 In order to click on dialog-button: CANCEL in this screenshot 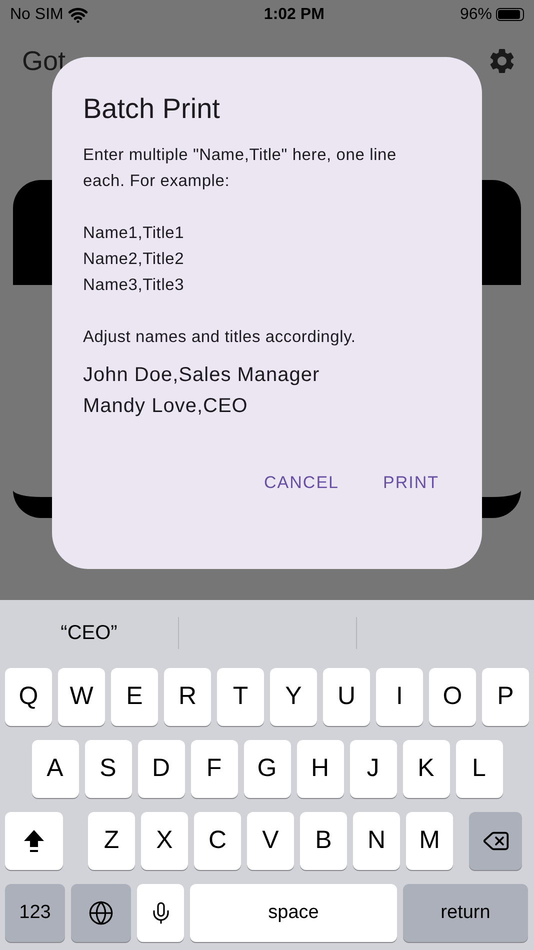, I will do `click(301, 483)`.